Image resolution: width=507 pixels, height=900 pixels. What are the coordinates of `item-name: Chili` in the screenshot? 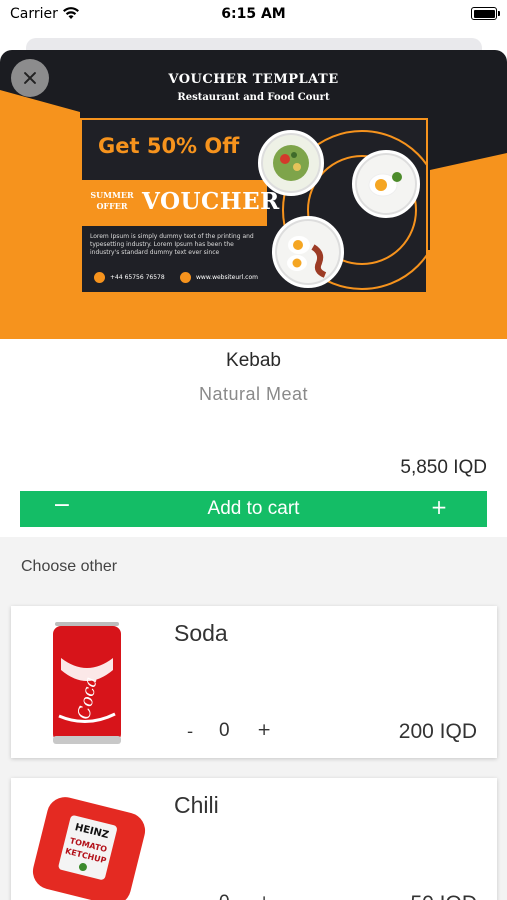 It's located at (196, 805).